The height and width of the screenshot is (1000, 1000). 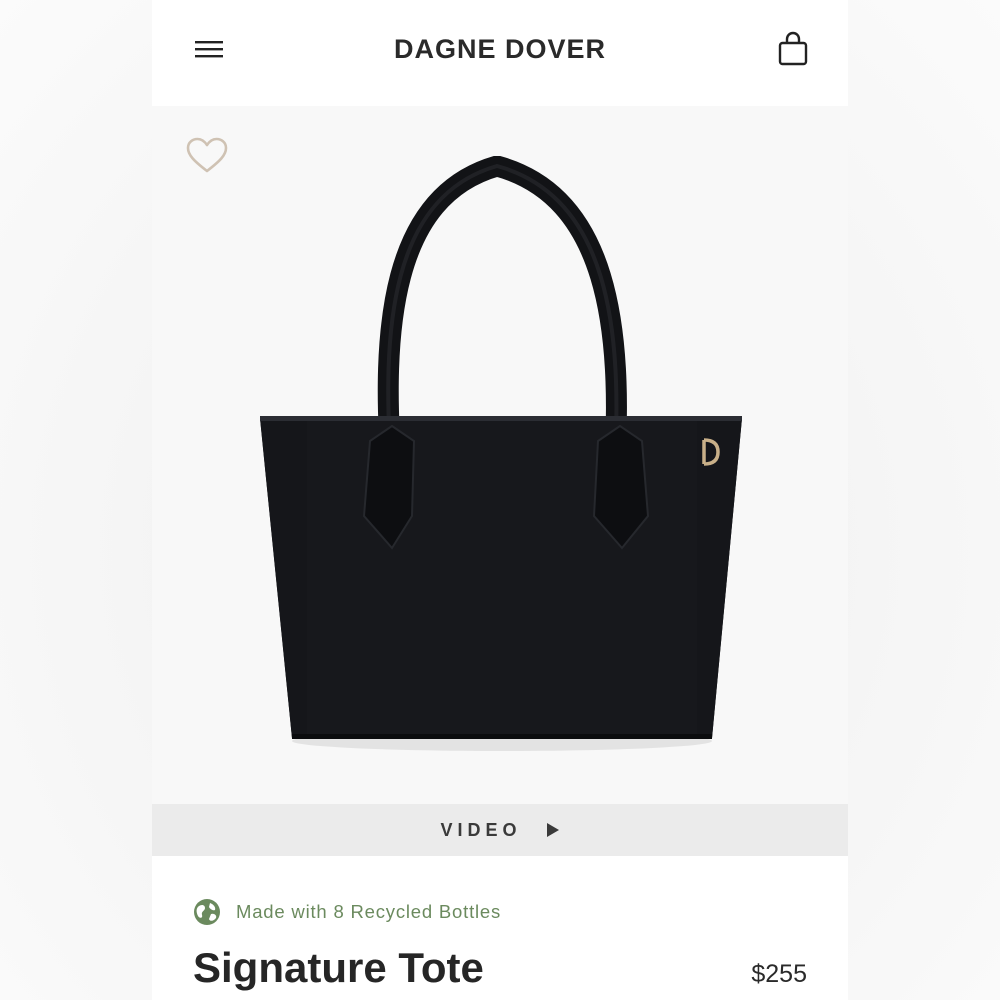 What do you see at coordinates (481, 829) in the screenshot?
I see `video-label: VIDEO` at bounding box center [481, 829].